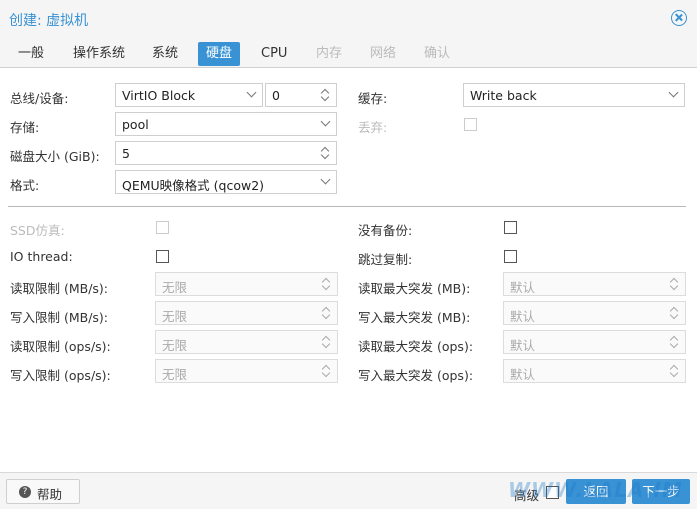  I want to click on read-burst-ops-label: 读取最大突发 (ops):, so click(416, 346).